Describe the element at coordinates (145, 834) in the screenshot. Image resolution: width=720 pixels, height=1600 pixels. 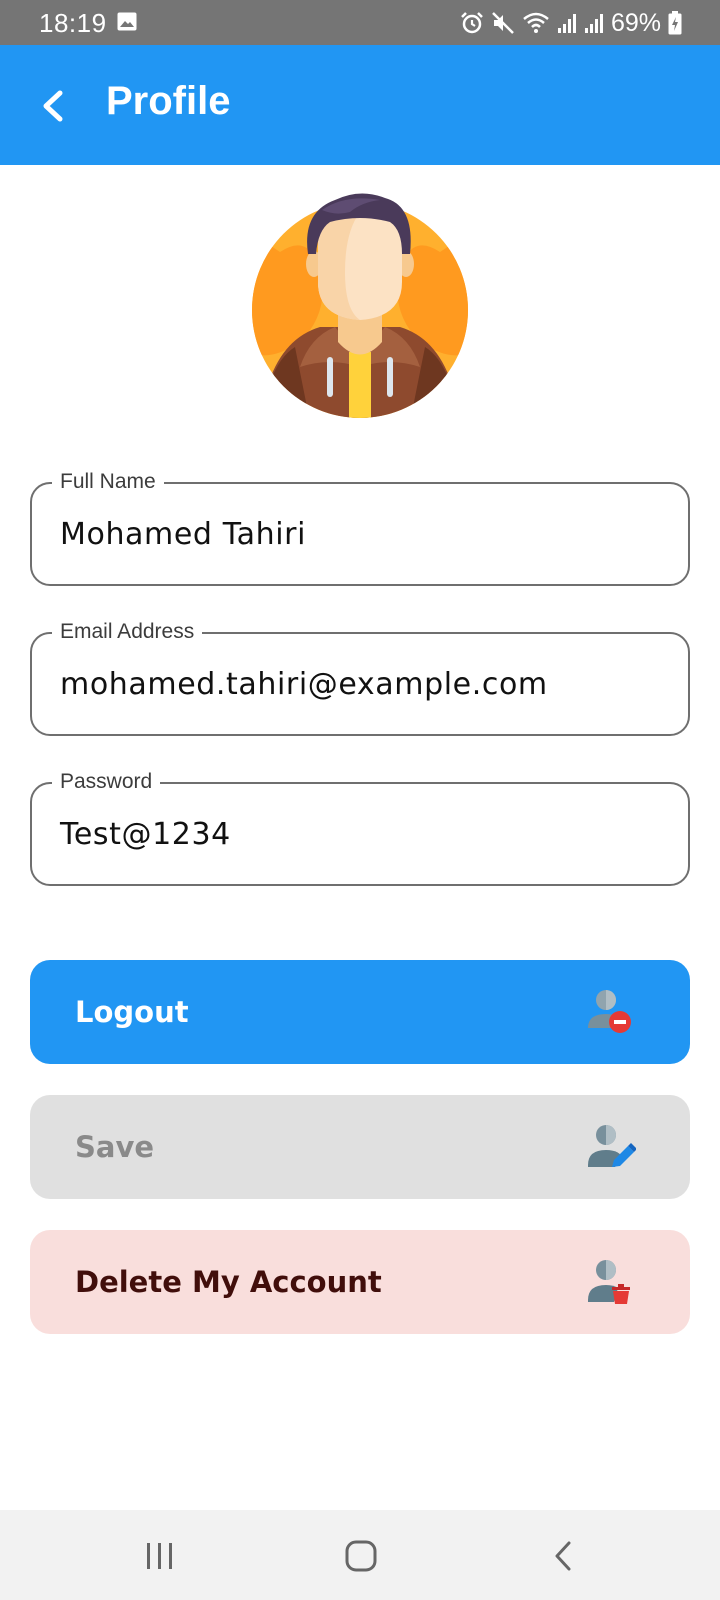
I see `password-value: Test@1234` at that location.